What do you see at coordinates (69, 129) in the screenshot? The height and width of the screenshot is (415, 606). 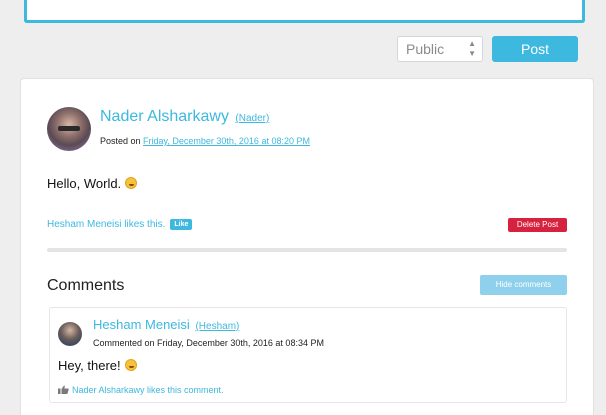 I see `author-avatar` at bounding box center [69, 129].